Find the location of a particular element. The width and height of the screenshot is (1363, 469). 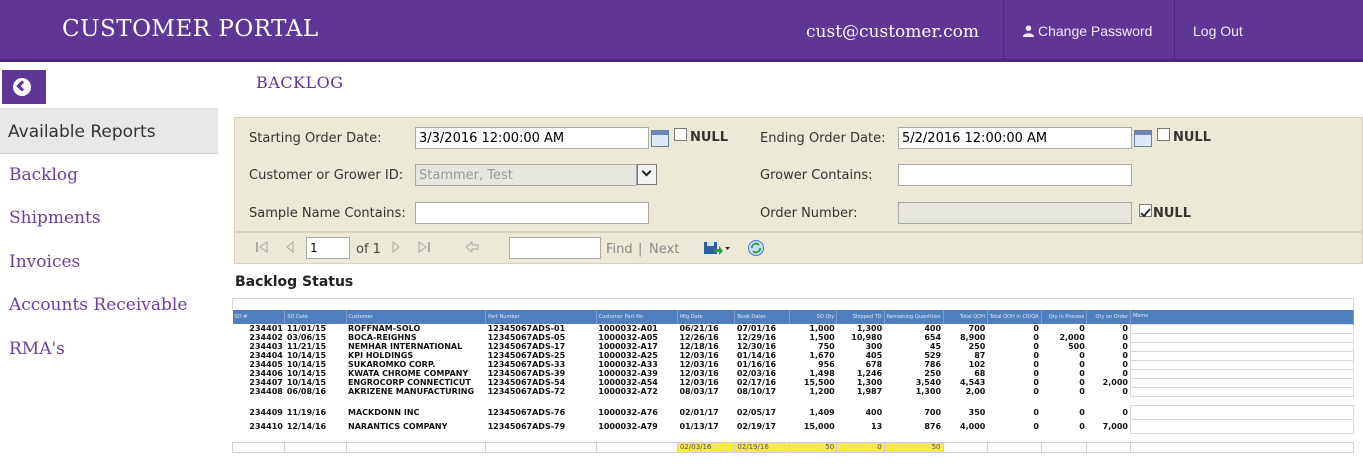

next-link: Next is located at coordinates (664, 249).